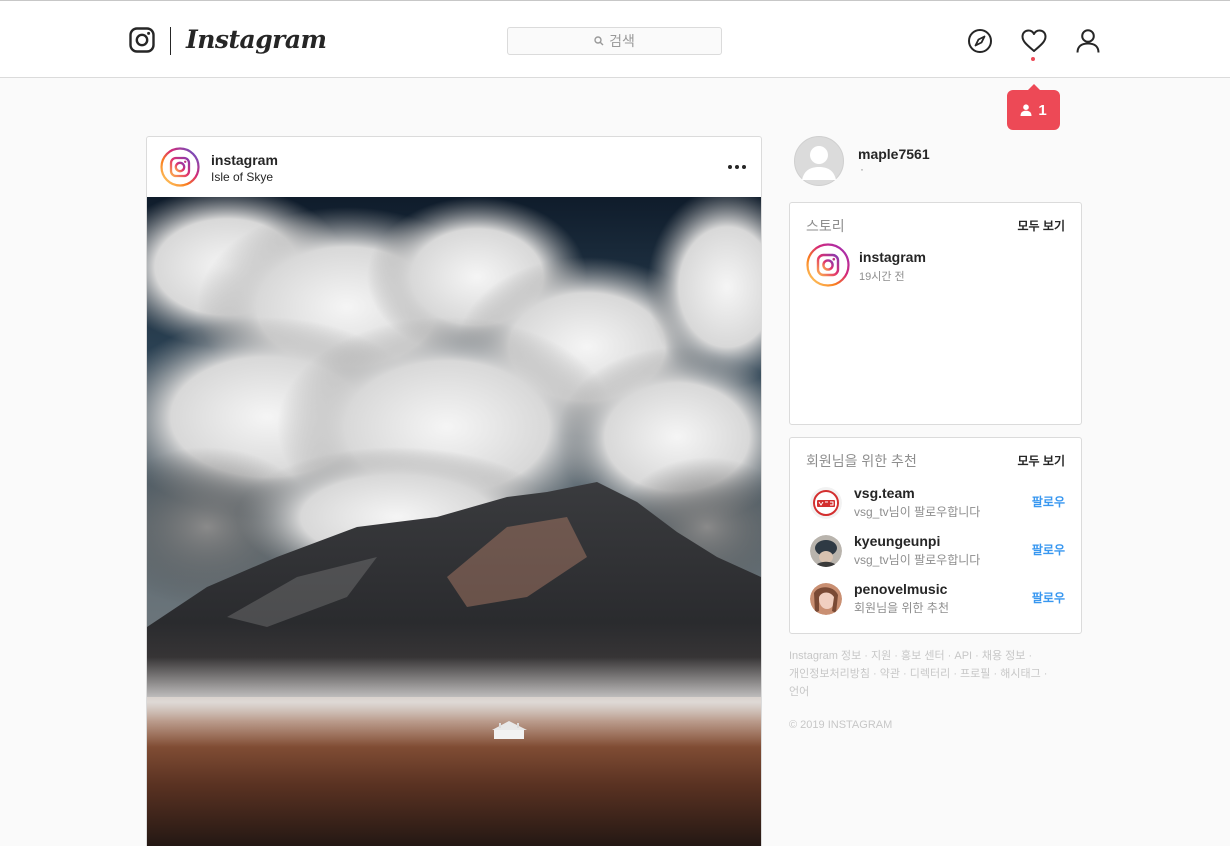 The image size is (1230, 846). Describe the element at coordinates (799, 692) in the screenshot. I see `footer-link: 언어` at that location.